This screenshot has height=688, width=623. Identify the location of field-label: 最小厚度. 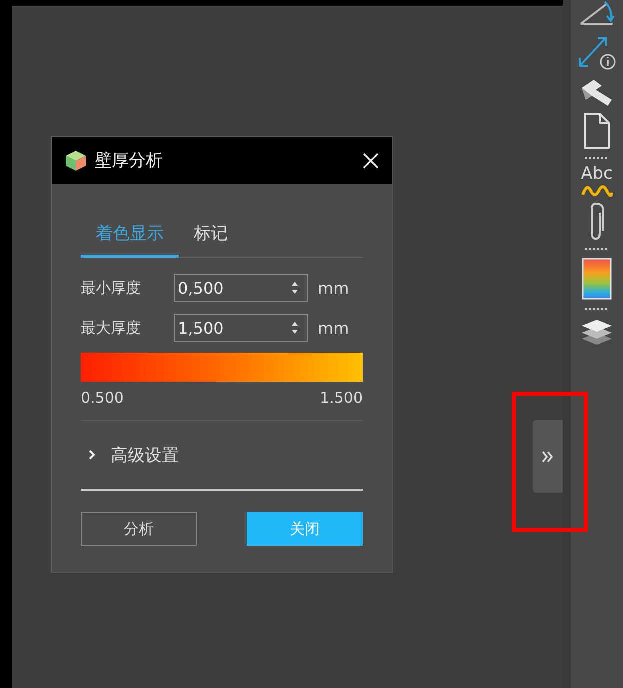
(111, 288).